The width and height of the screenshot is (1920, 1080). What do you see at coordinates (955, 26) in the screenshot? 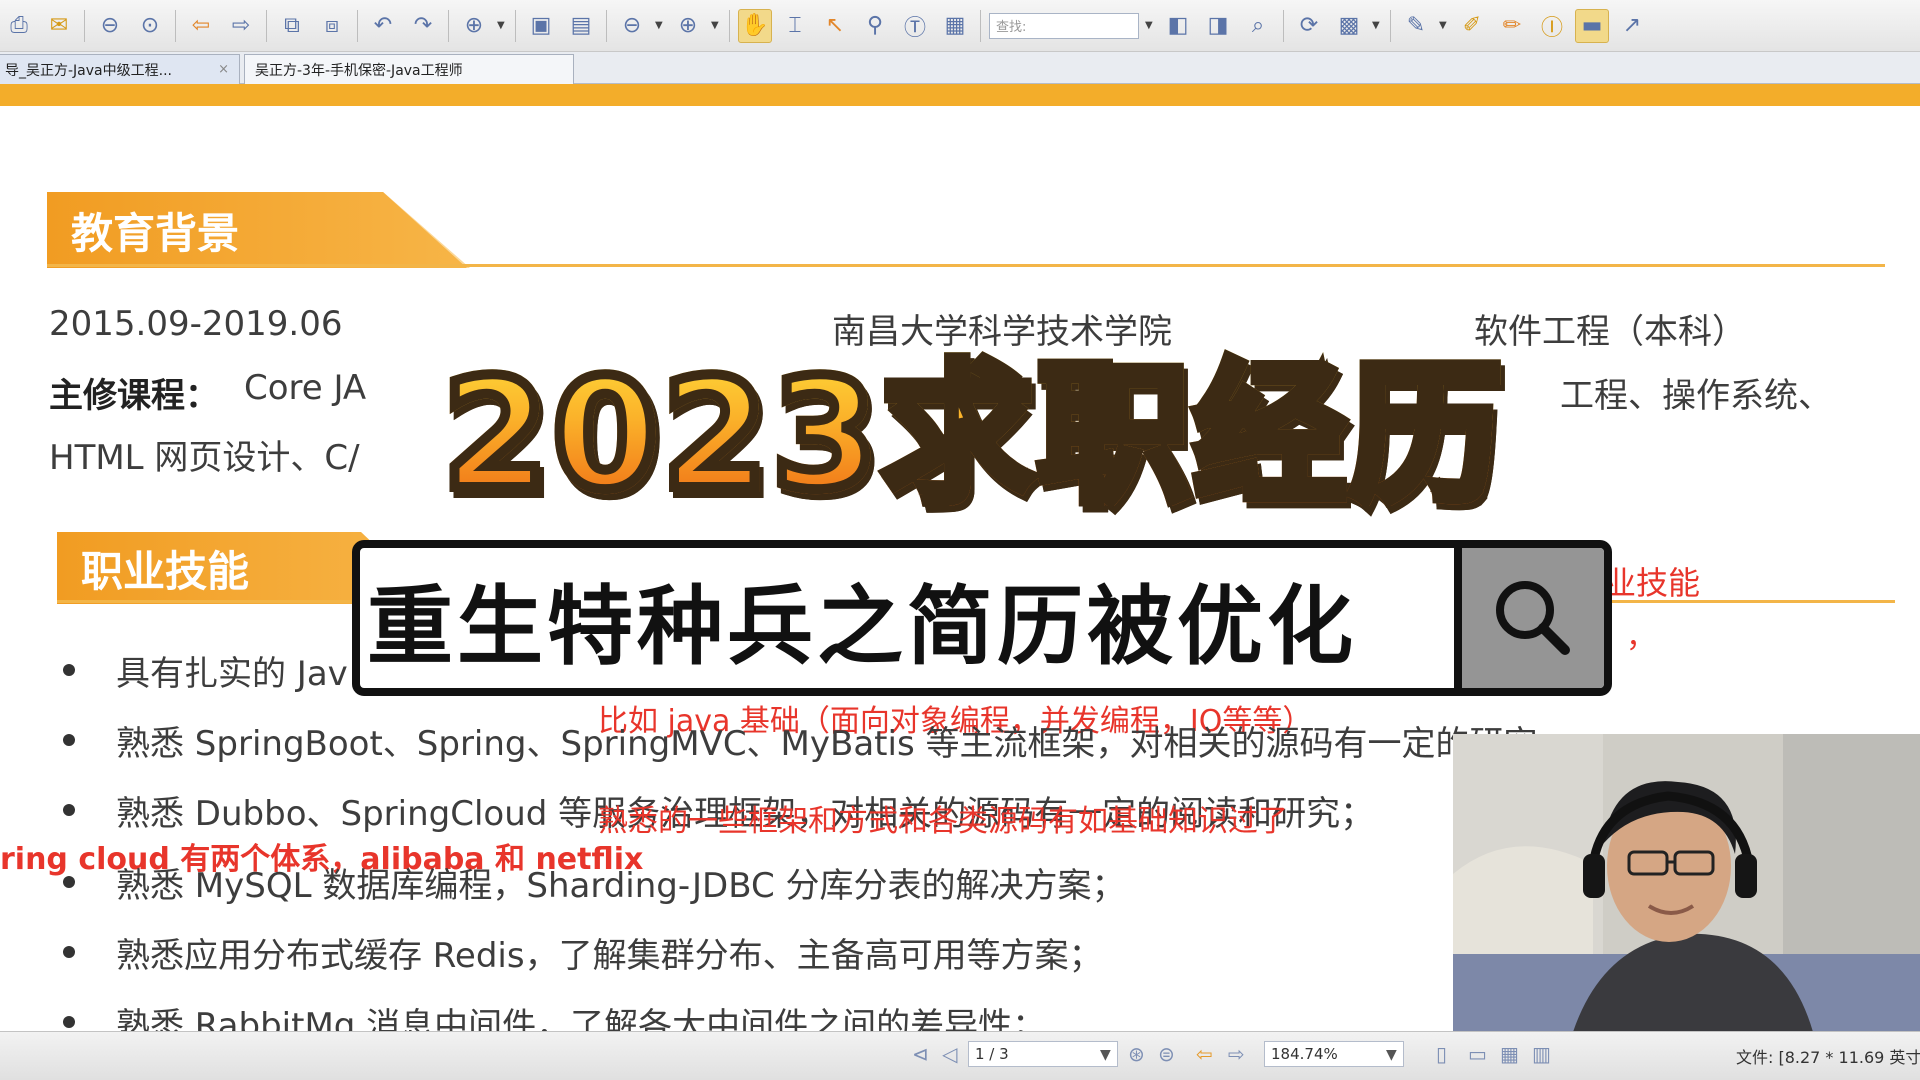
I see `snapshot-icon: ▦` at bounding box center [955, 26].